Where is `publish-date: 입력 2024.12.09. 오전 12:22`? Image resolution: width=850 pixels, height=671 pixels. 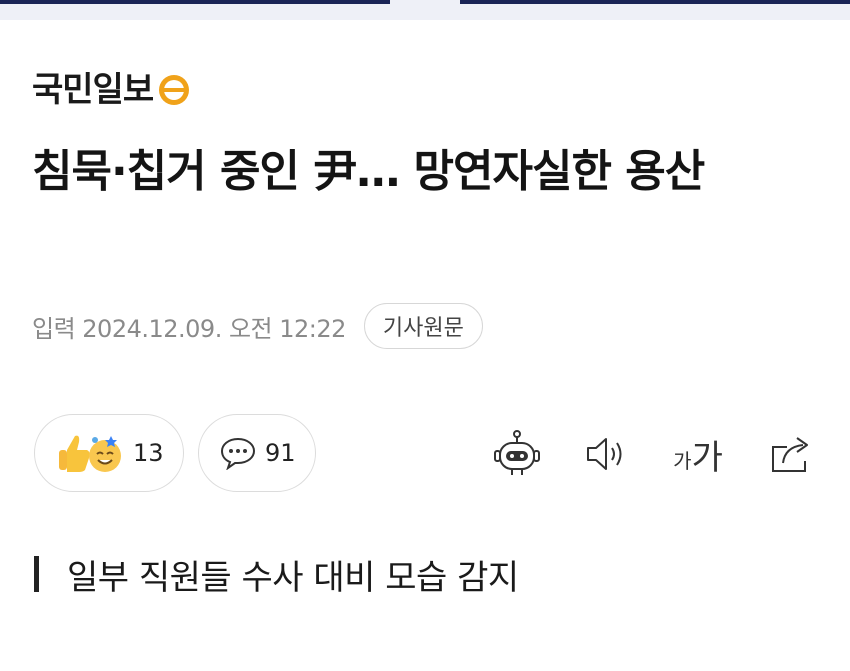
publish-date: 입력 2024.12.09. 오전 12:22 is located at coordinates (189, 328).